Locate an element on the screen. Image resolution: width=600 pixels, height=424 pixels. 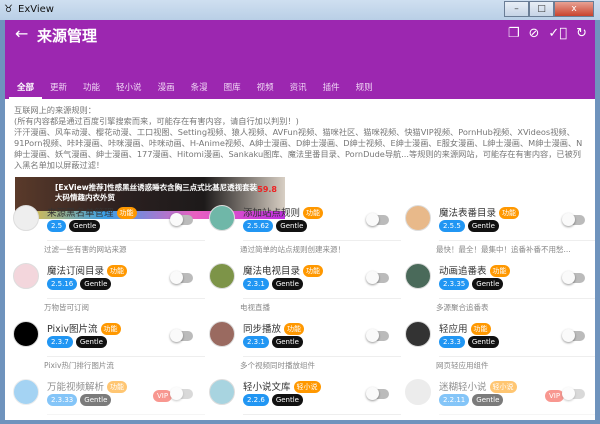
source-name: 轻应用 is located at coordinates (453, 329).